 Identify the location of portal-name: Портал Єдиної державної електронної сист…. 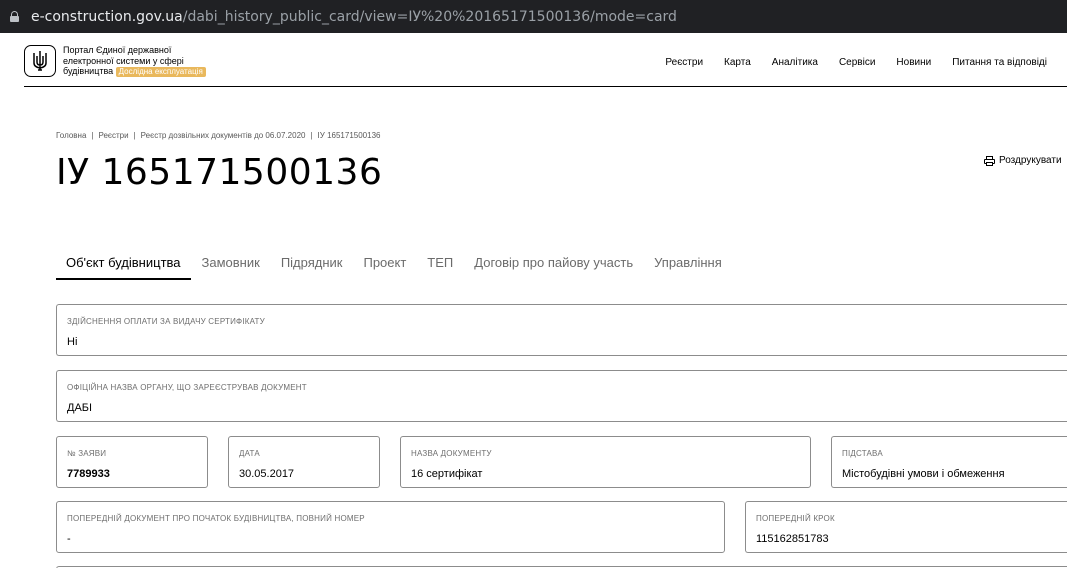
(148, 61).